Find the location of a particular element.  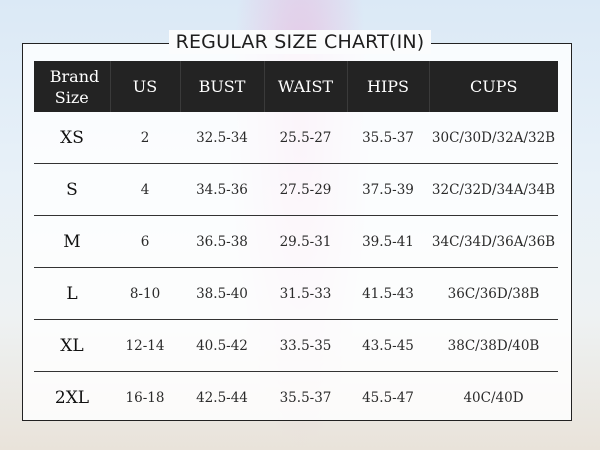

header-us: US is located at coordinates (144, 86).